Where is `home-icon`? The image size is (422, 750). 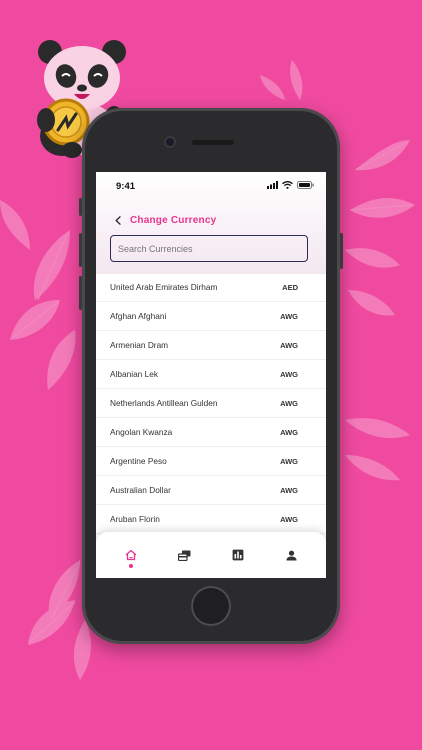 home-icon is located at coordinates (131, 555).